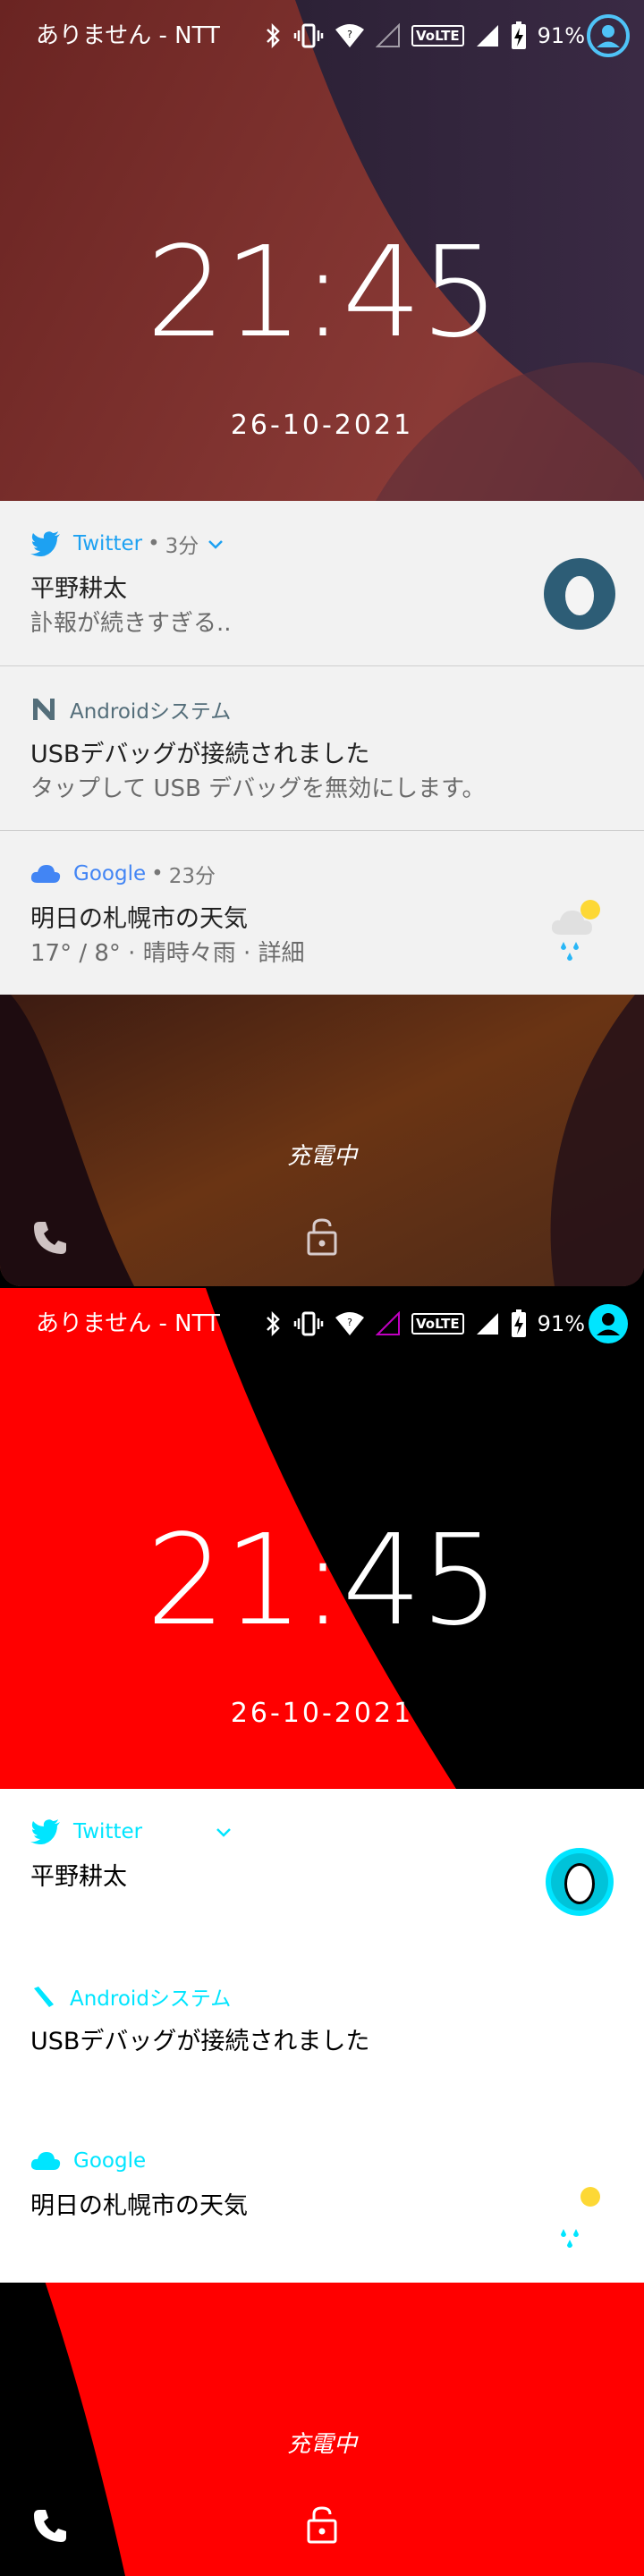 This screenshot has height=2576, width=644. Describe the element at coordinates (322, 1871) in the screenshot. I see `notification-twitter: Twitter 平野耕太` at that location.